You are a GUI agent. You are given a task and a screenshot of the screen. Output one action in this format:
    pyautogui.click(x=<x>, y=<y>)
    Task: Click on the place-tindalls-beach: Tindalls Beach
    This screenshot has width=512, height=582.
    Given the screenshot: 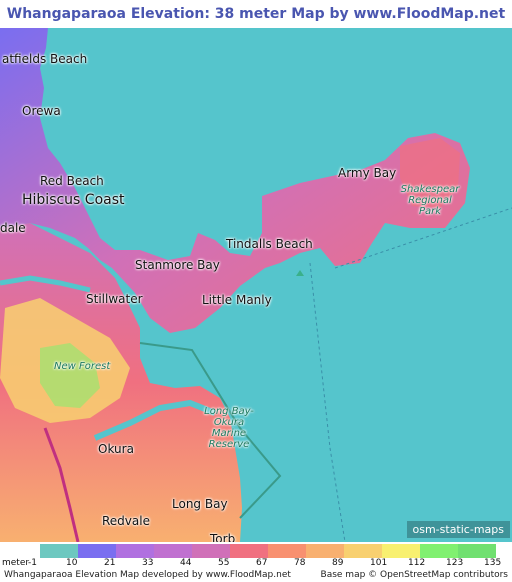 What is the action you would take?
    pyautogui.click(x=269, y=244)
    